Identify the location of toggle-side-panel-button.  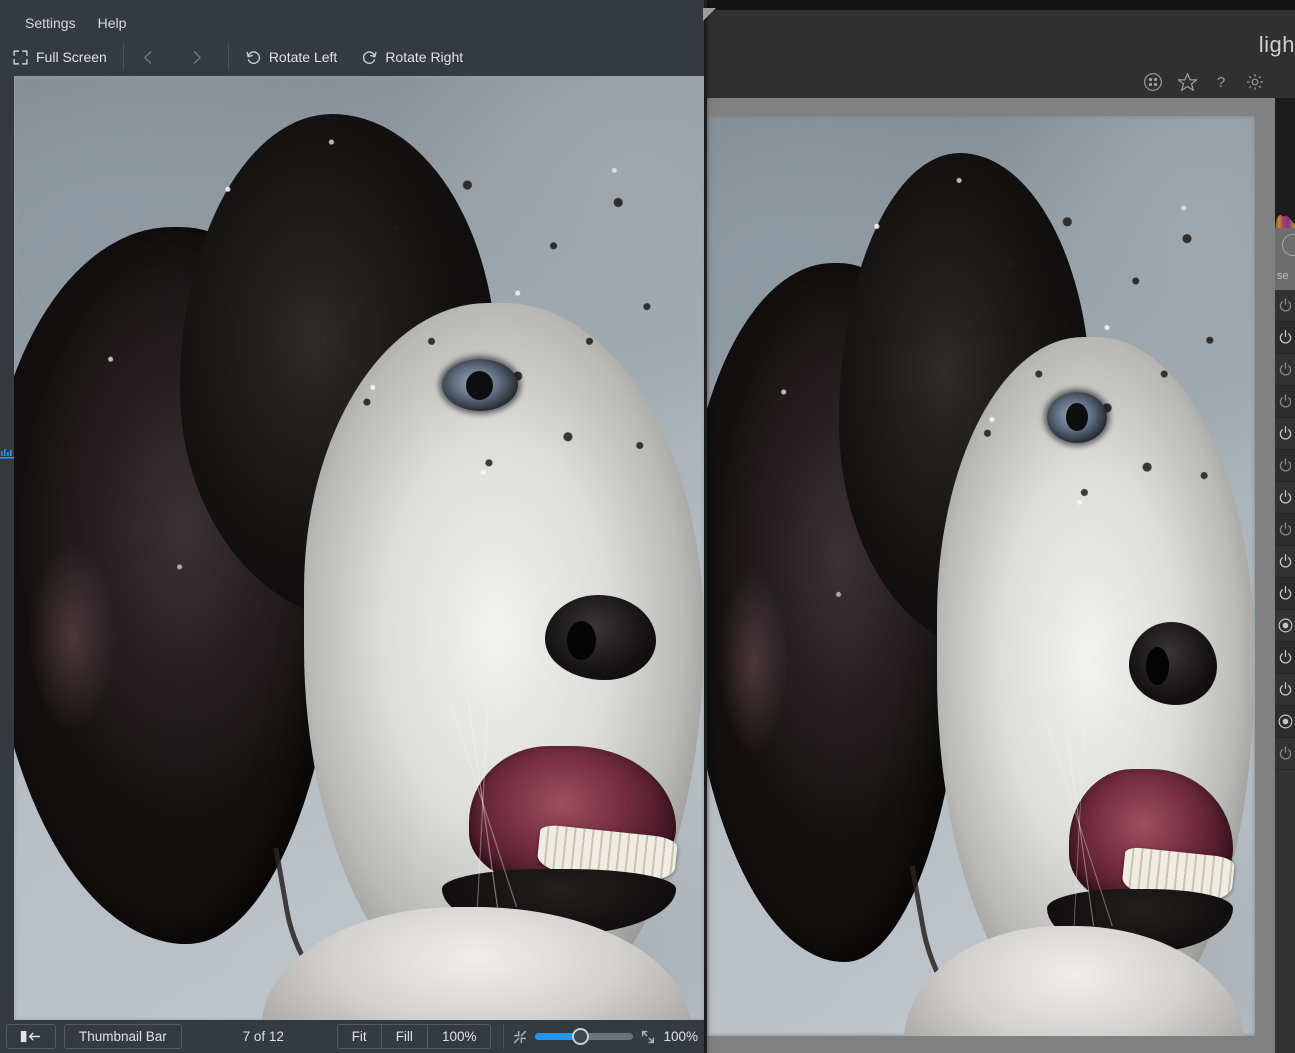
(31, 1036).